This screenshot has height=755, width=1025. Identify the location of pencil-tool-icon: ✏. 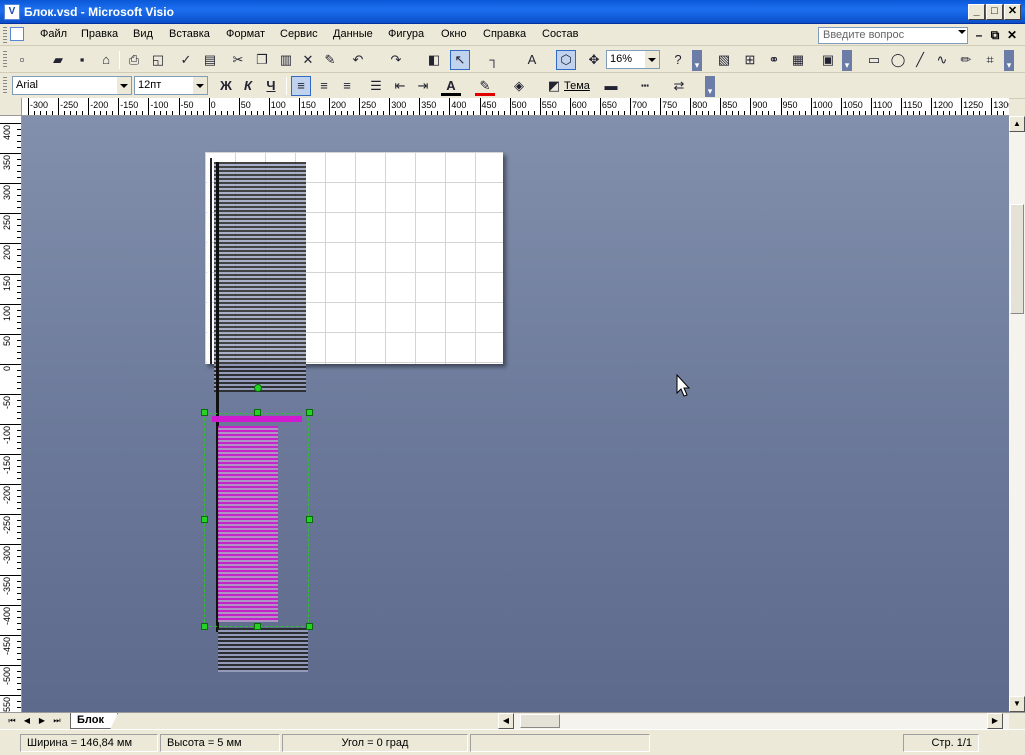
(966, 60).